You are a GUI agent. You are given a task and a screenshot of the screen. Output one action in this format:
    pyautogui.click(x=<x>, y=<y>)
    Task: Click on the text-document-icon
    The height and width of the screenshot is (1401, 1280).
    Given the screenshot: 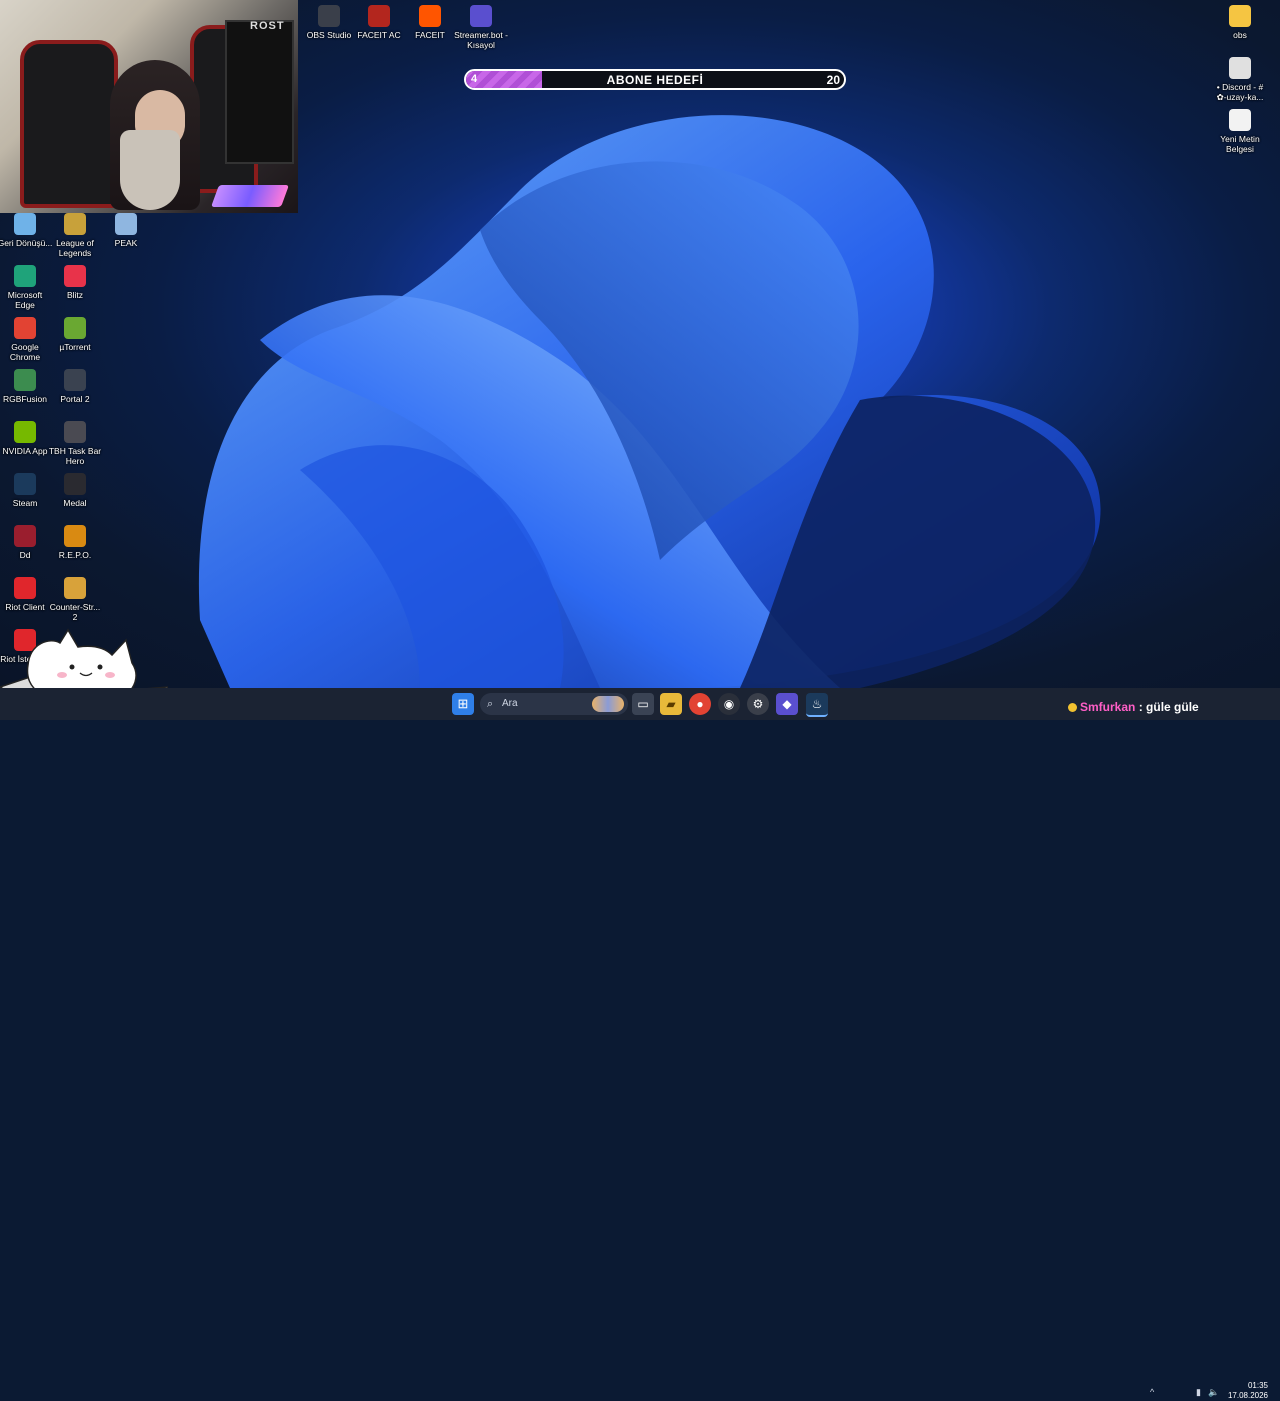 What is the action you would take?
    pyautogui.click(x=1240, y=120)
    